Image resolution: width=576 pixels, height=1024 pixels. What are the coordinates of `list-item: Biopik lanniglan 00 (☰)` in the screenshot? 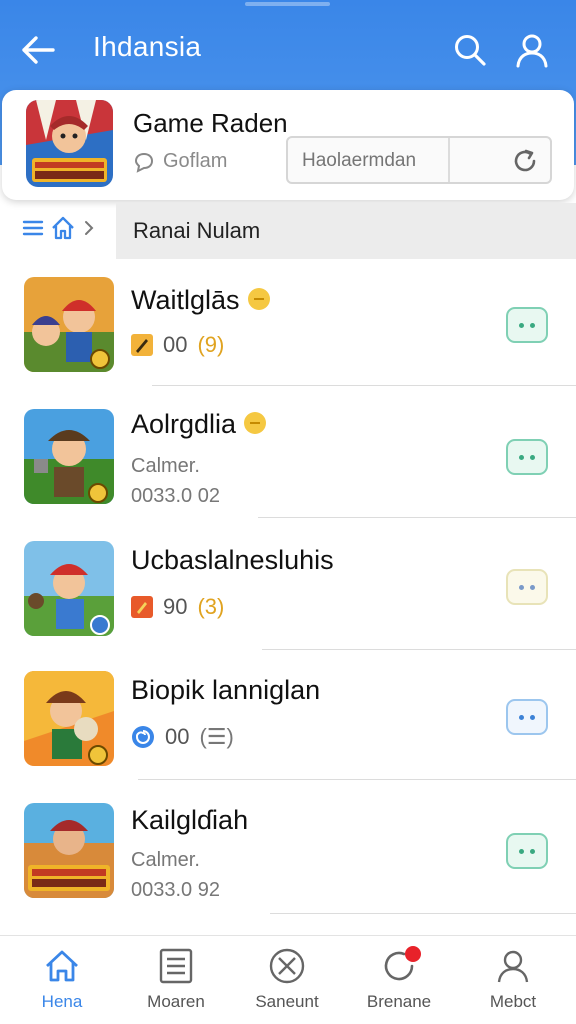 It's located at (288, 716).